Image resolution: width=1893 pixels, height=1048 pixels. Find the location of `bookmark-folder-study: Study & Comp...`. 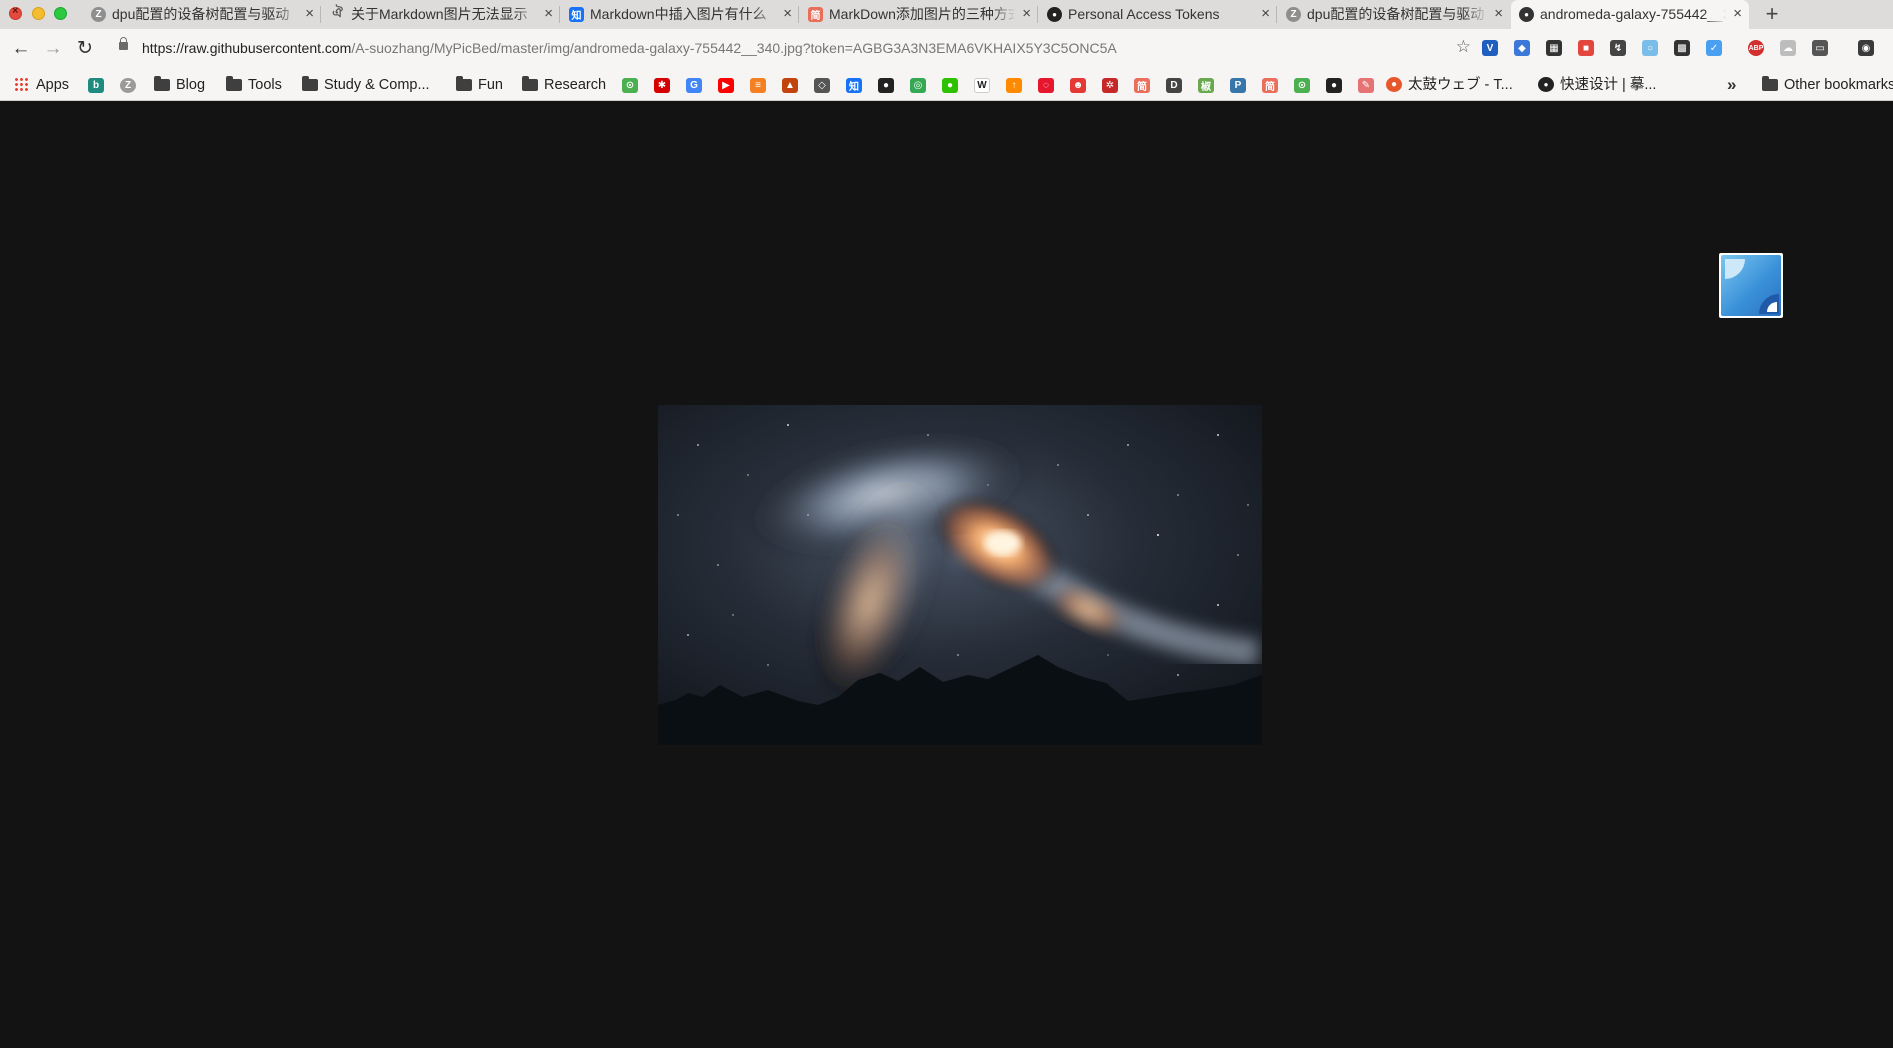

bookmark-folder-study: Study & Comp... is located at coordinates (366, 85).